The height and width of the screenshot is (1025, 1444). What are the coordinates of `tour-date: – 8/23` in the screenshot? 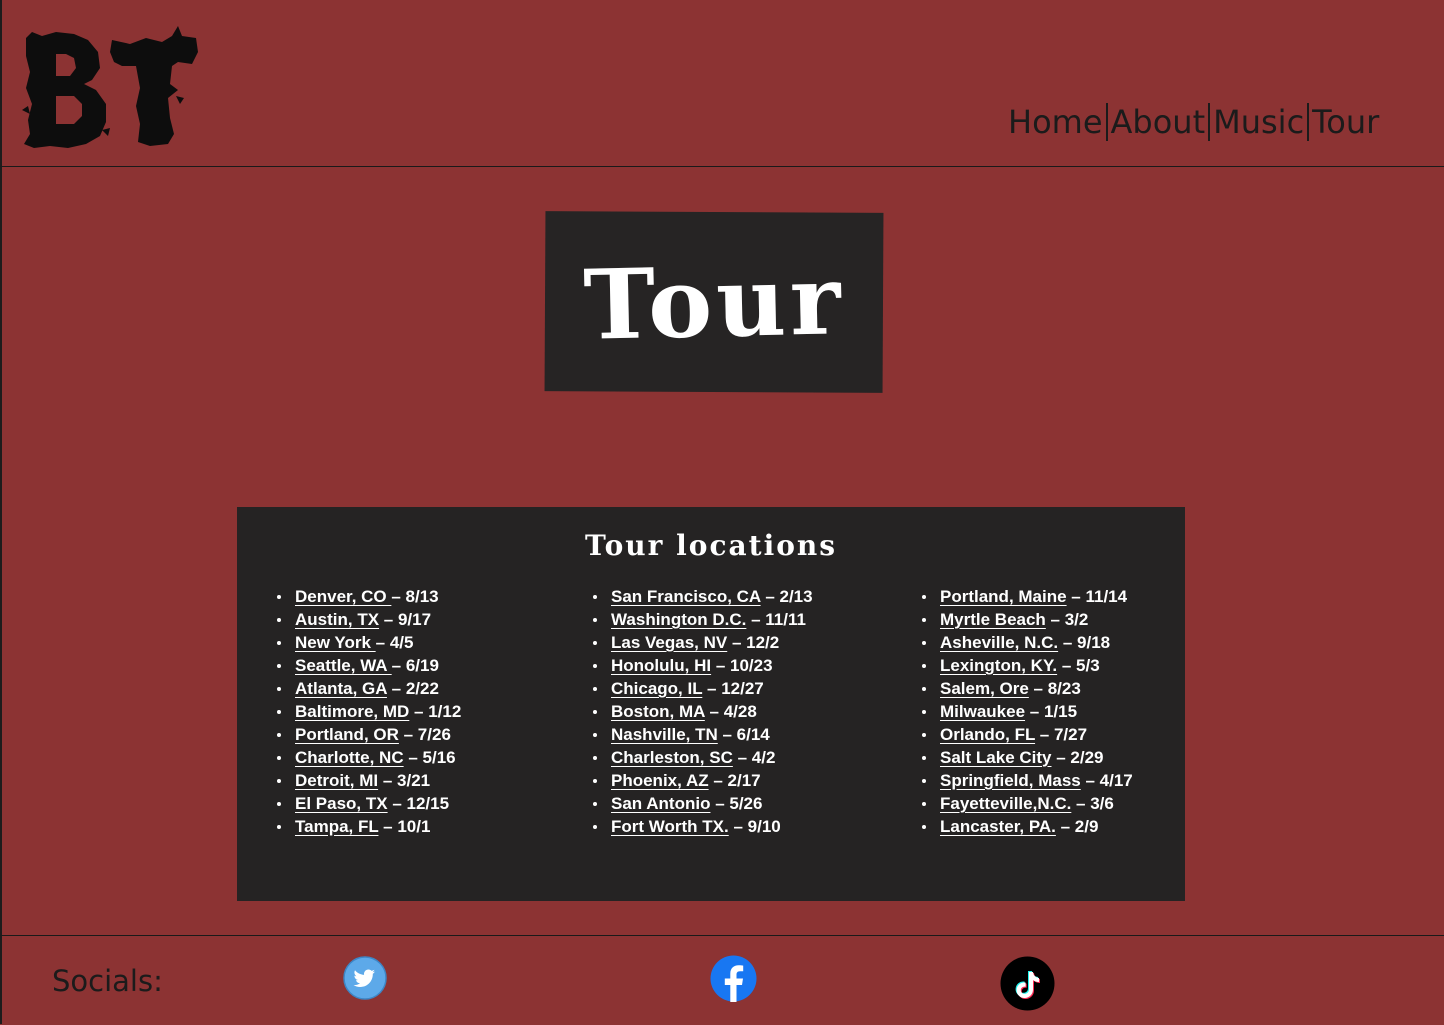 It's located at (1054, 688).